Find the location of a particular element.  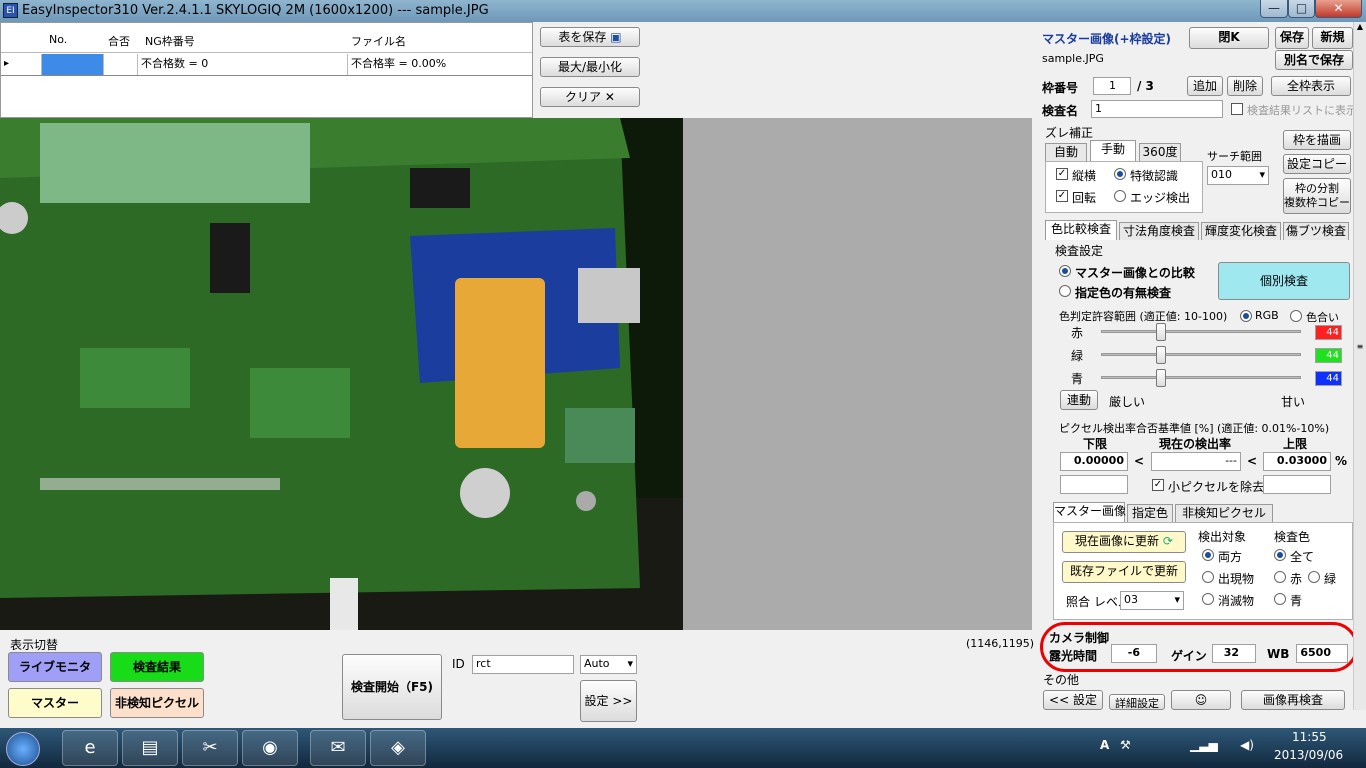

tab-undetected-pixel: 非検知ピクセル is located at coordinates (1224, 513).